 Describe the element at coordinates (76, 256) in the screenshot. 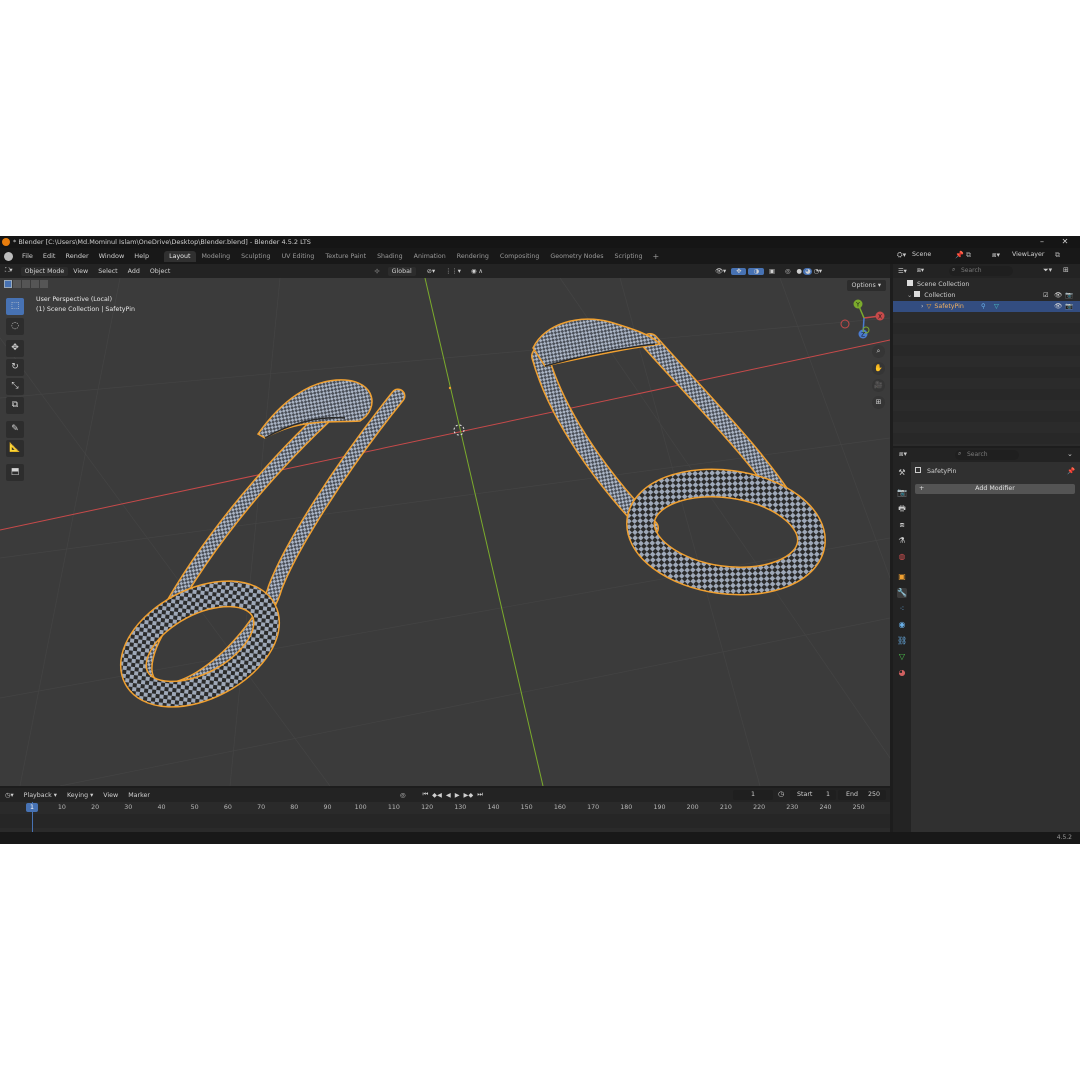

I see `menu-render: Render` at that location.